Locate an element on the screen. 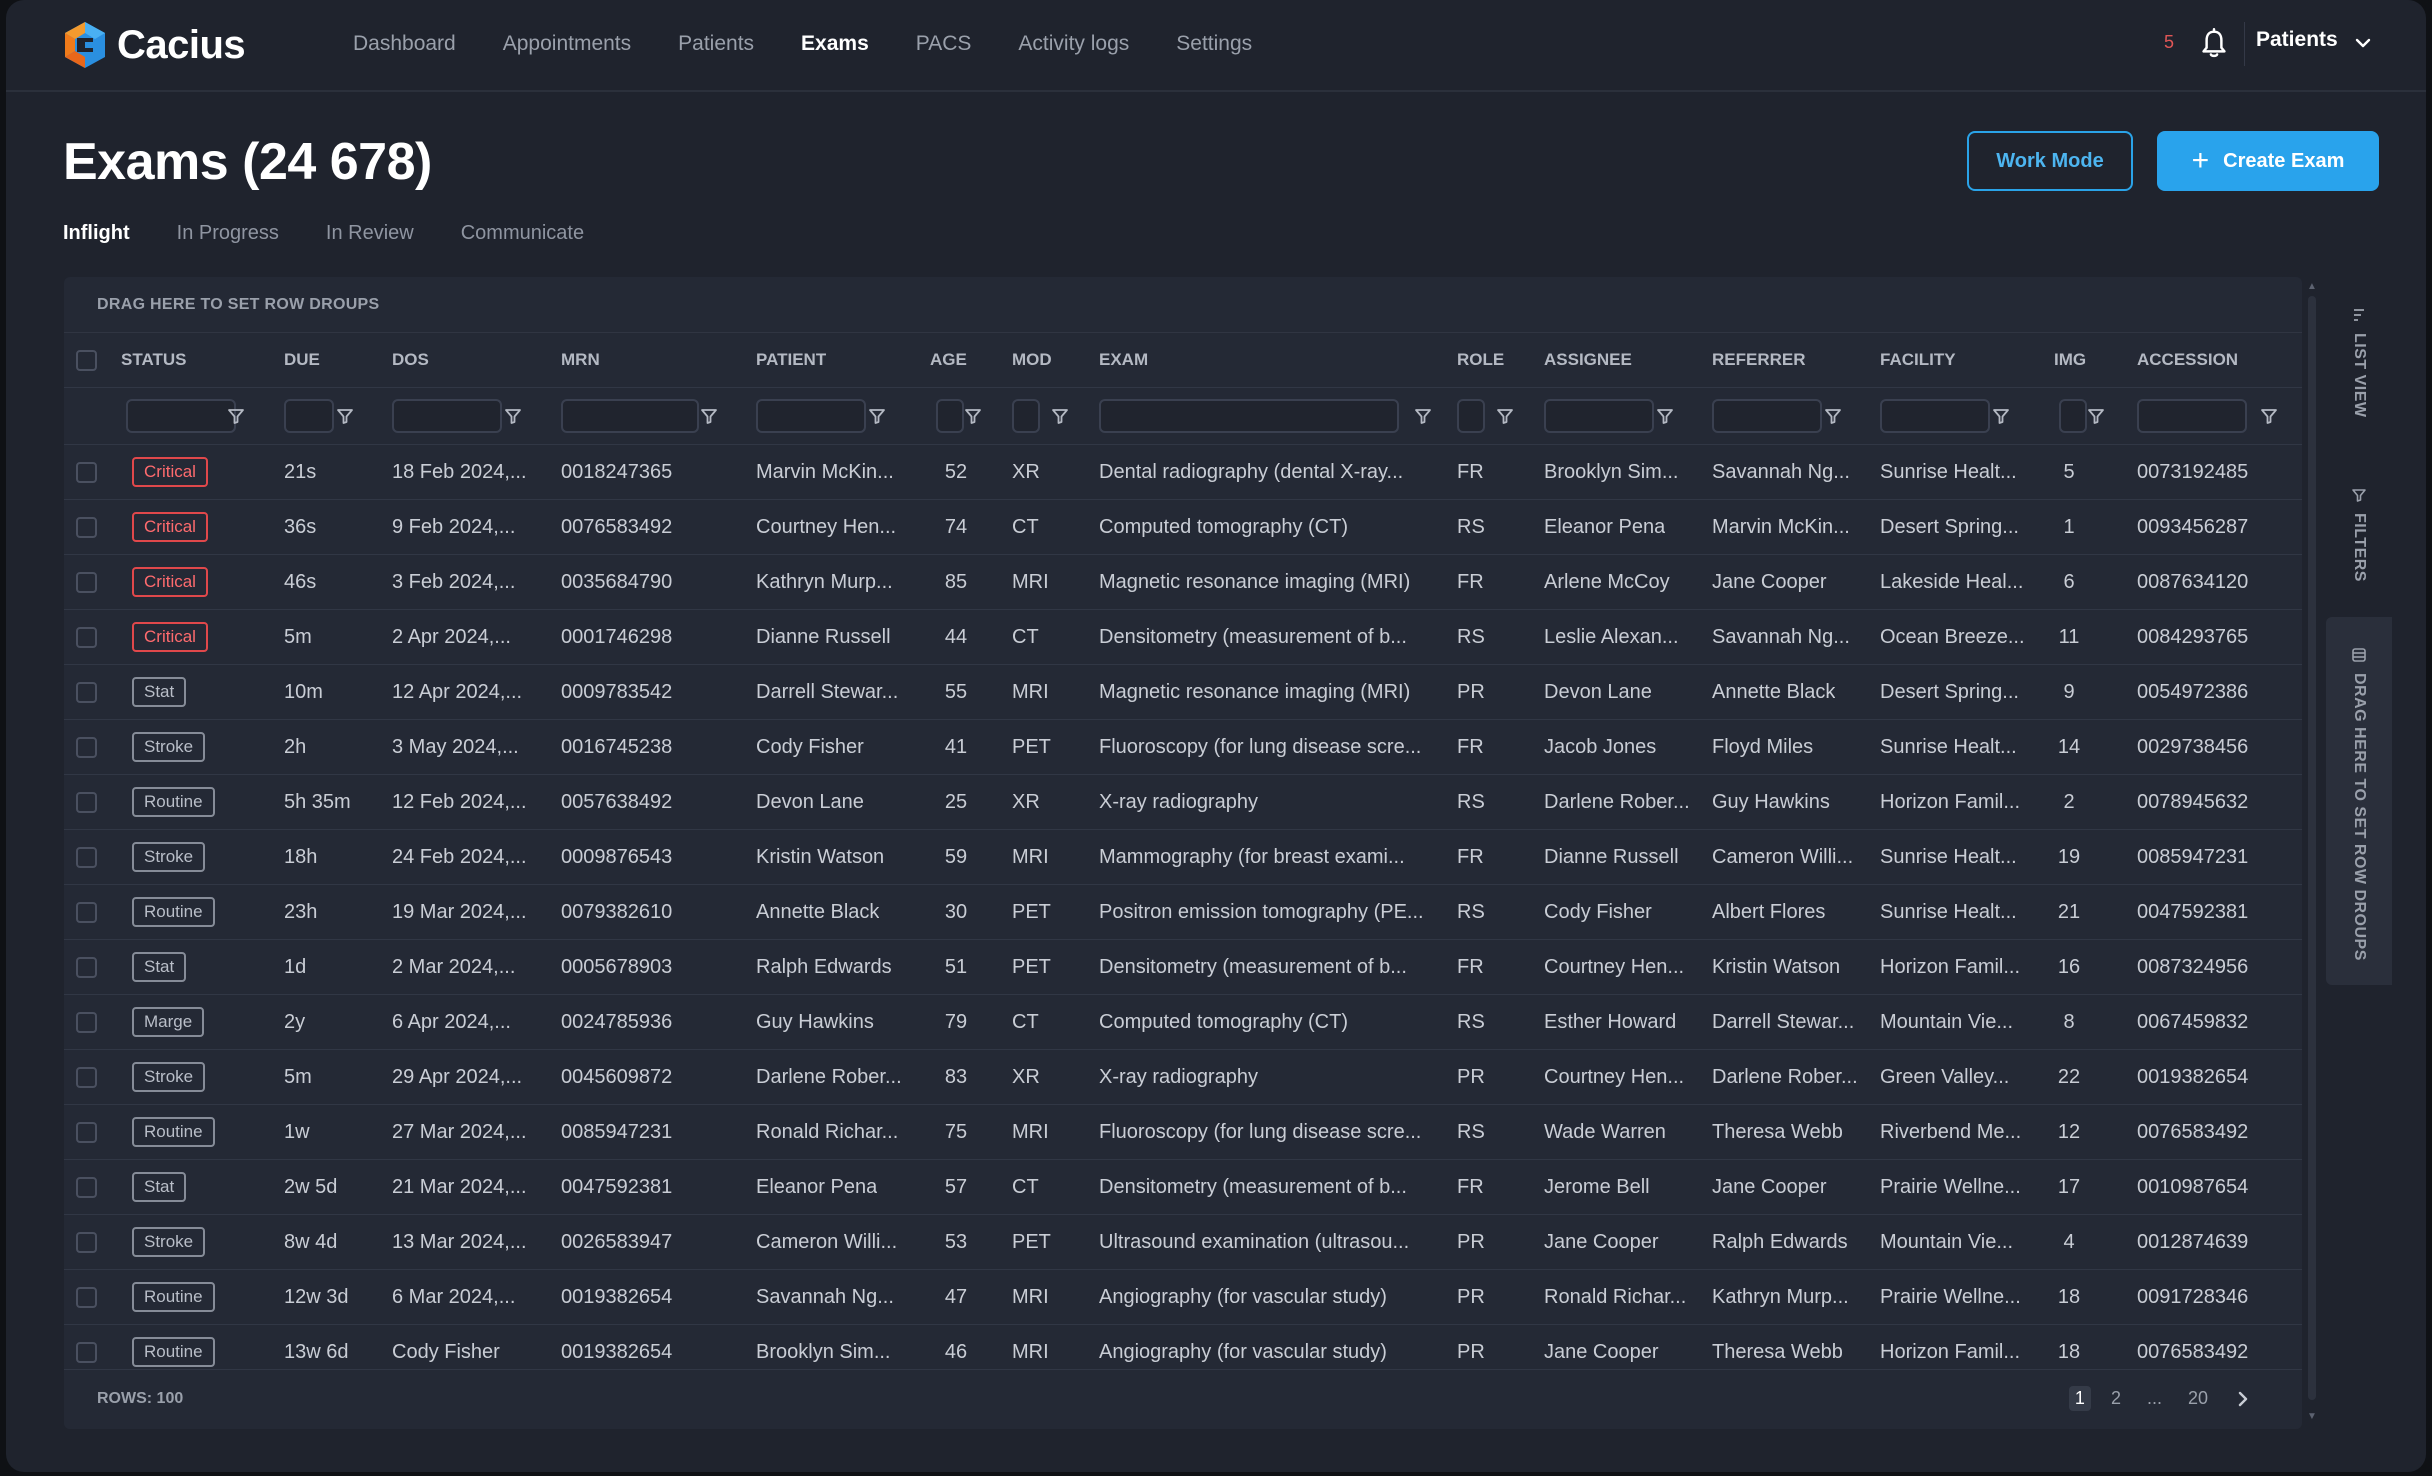 This screenshot has width=2432, height=1476. column-header-exam: EXAM is located at coordinates (1271, 360).